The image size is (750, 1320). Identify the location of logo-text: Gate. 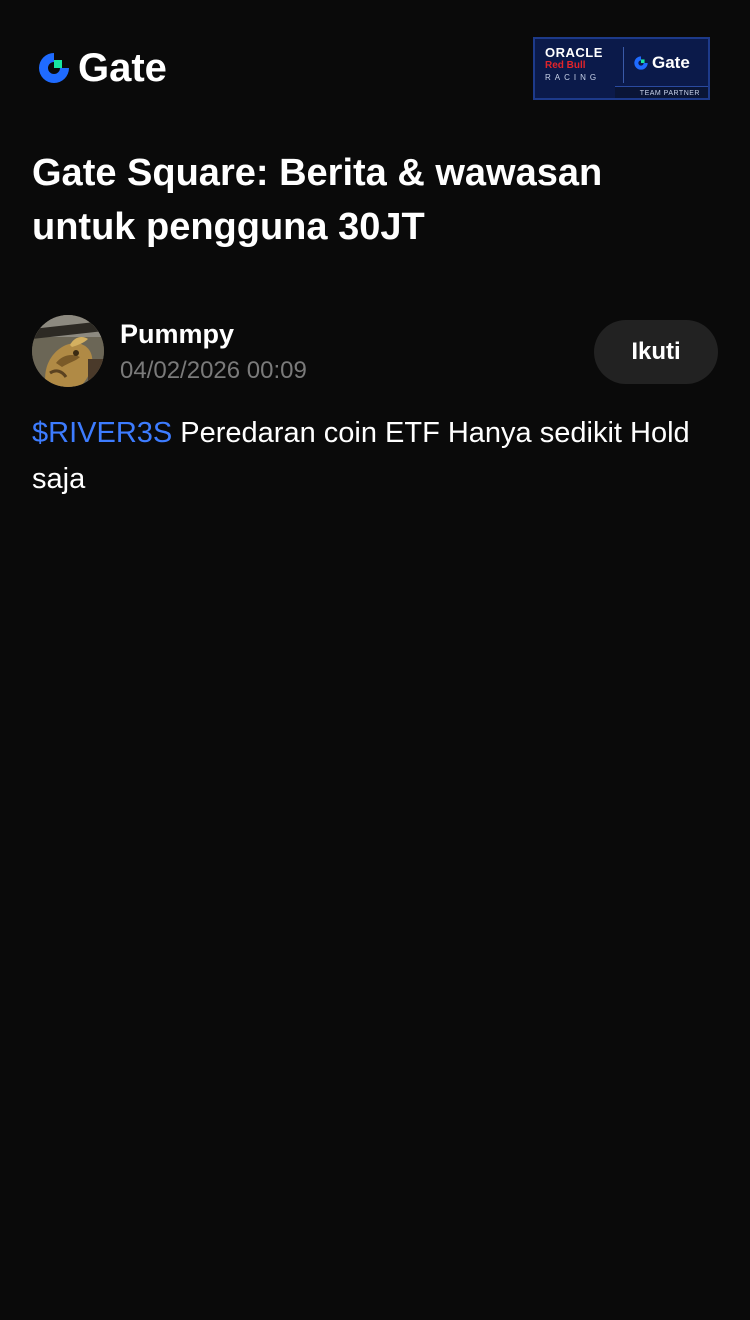
(122, 68).